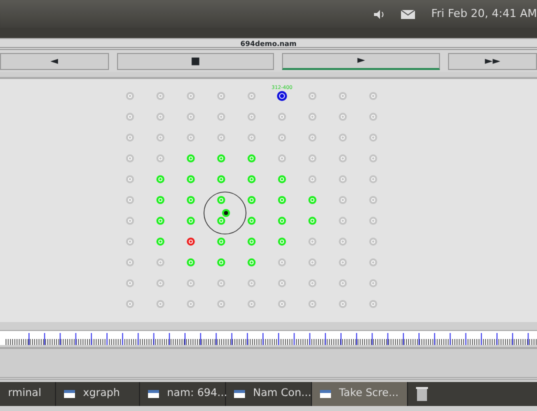 The image size is (537, 411). What do you see at coordinates (195, 61) in the screenshot?
I see `playback-button: ■` at bounding box center [195, 61].